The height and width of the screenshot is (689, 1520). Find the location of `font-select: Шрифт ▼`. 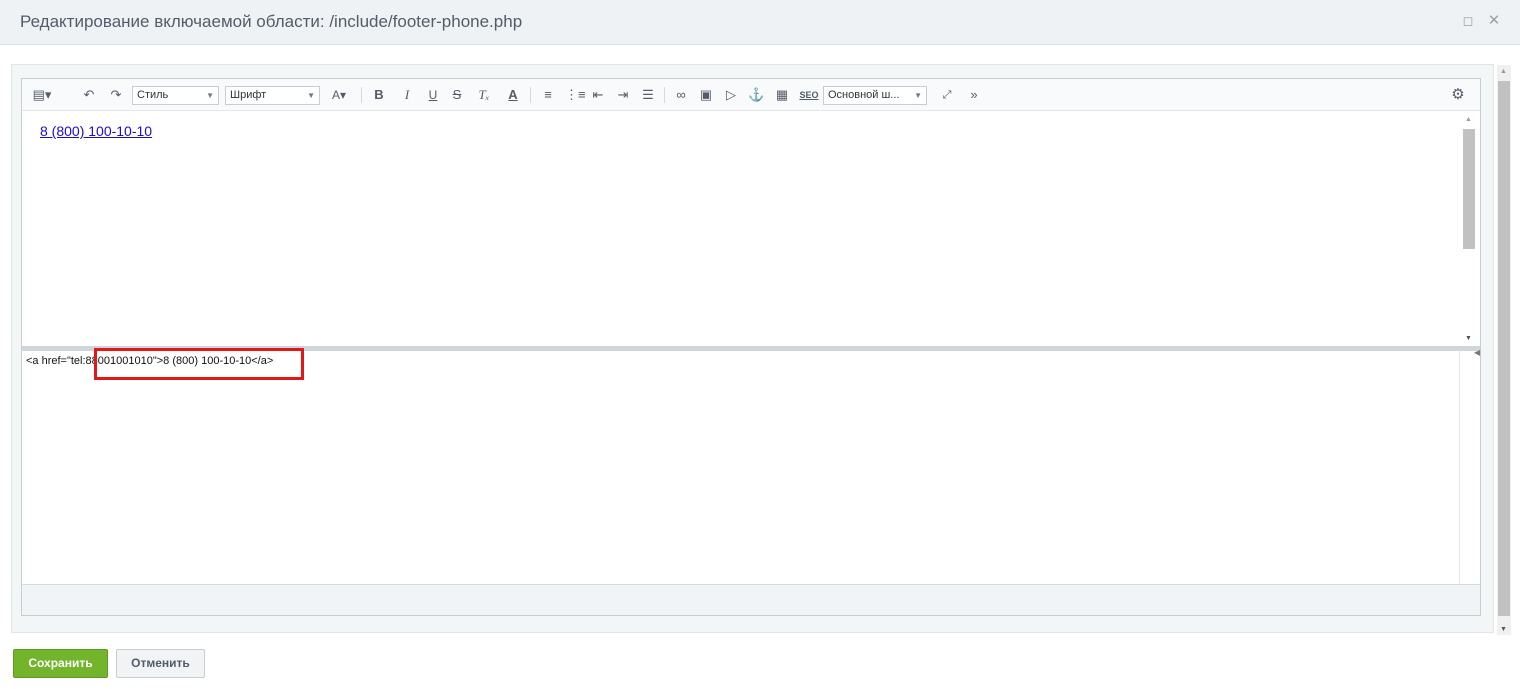

font-select: Шрифт ▼ is located at coordinates (272, 95).